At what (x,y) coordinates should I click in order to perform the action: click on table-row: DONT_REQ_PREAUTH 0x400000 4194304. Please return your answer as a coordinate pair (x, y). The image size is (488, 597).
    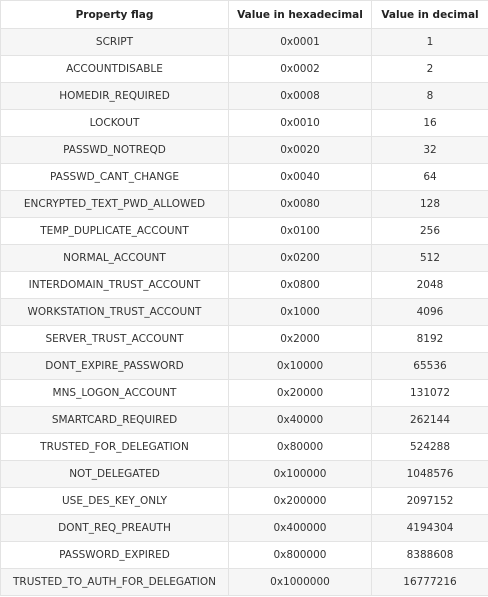
    Looking at the image, I should click on (244, 528).